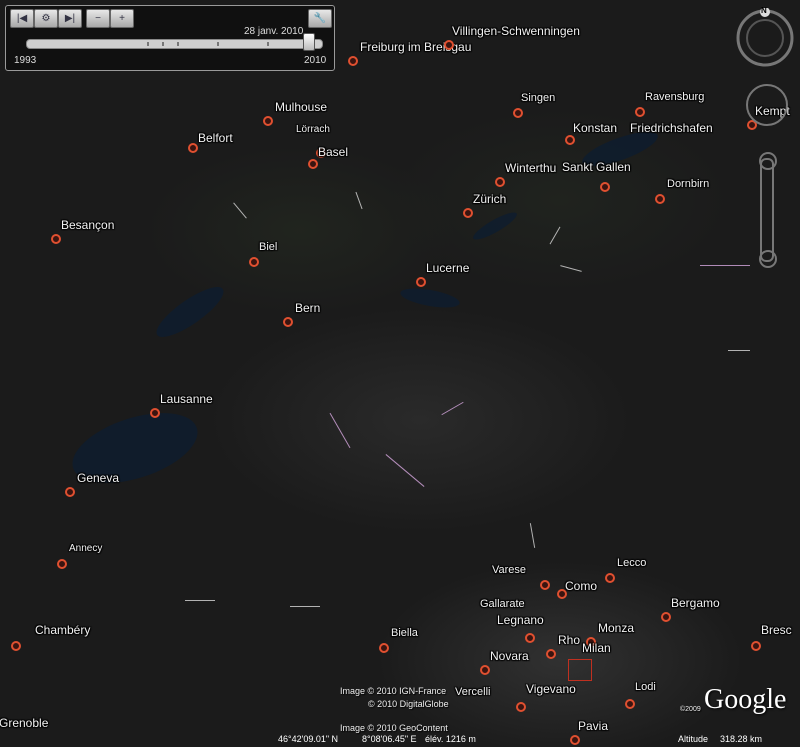 The image size is (800, 747). What do you see at coordinates (595, 128) in the screenshot?
I see `city-label: Konstan` at bounding box center [595, 128].